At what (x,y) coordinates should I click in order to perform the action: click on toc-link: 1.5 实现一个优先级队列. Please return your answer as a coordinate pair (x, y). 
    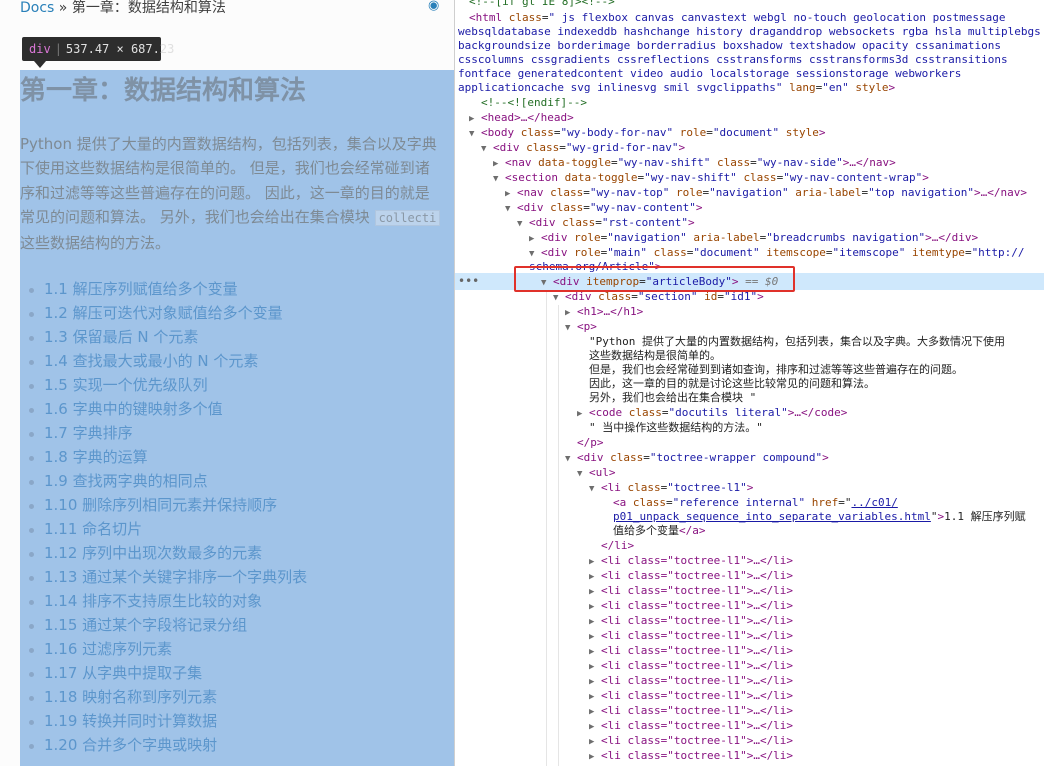
    Looking at the image, I should click on (126, 385).